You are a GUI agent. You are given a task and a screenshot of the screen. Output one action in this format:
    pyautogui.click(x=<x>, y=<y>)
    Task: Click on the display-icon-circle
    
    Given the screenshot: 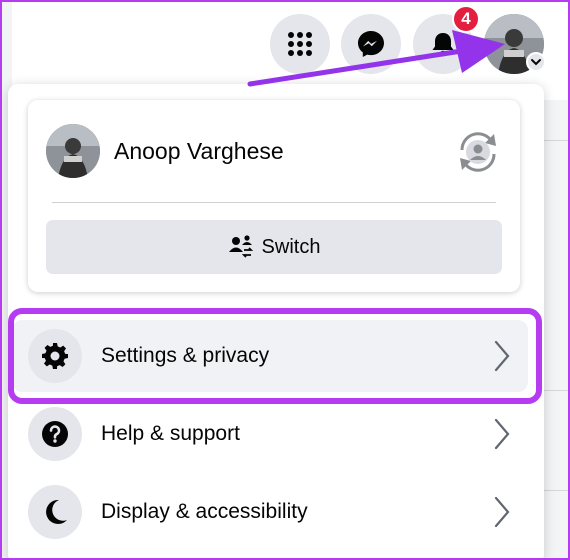 What is the action you would take?
    pyautogui.click(x=55, y=512)
    